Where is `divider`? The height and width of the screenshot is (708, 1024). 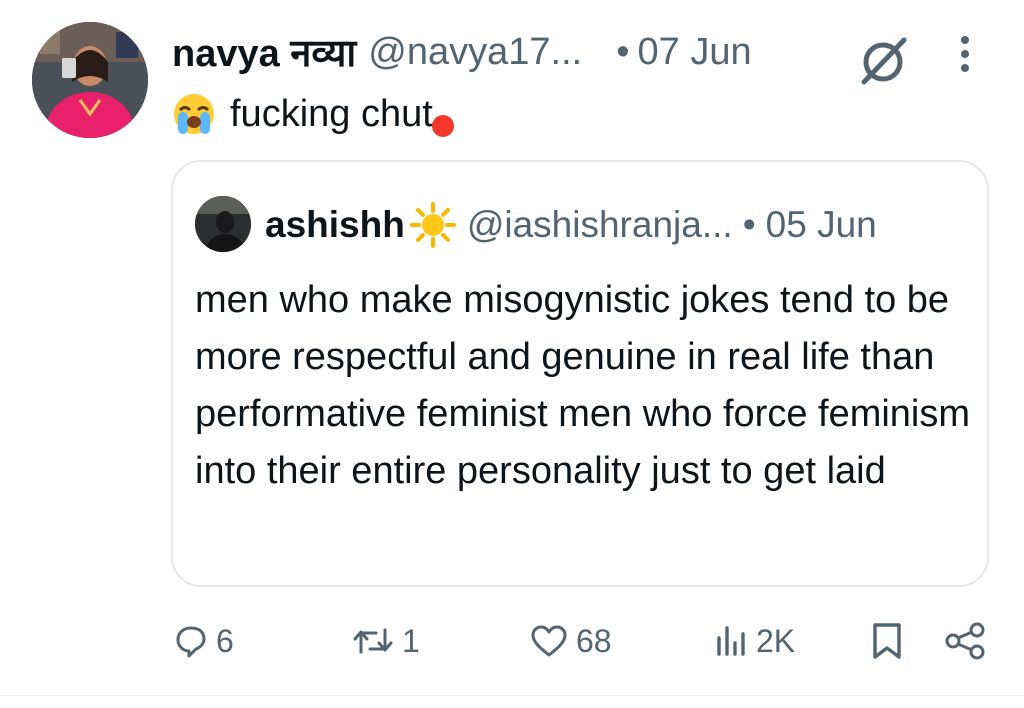
divider is located at coordinates (512, 695).